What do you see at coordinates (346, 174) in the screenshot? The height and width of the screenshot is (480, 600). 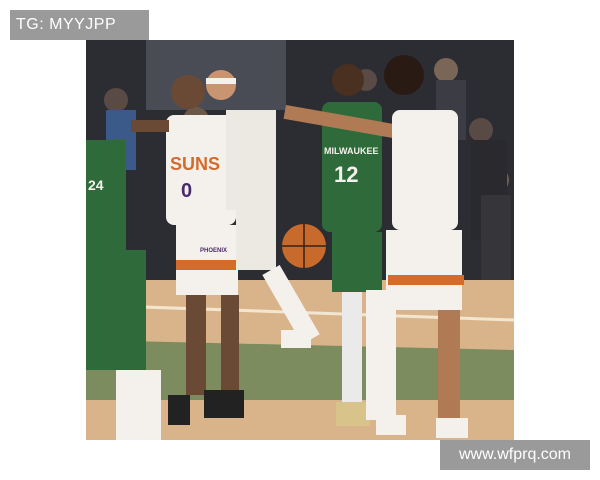 I see `bucks-jersey-number: 12` at bounding box center [346, 174].